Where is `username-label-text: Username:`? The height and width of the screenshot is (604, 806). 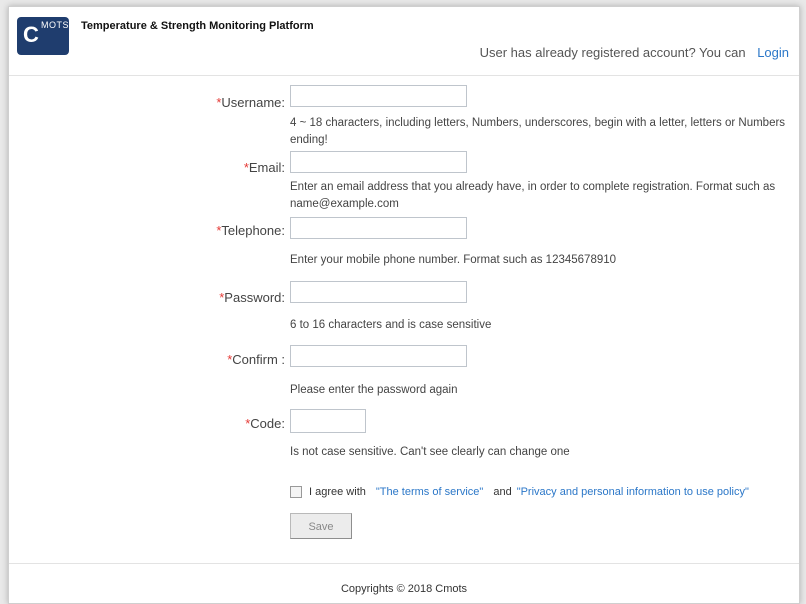
username-label-text: Username: is located at coordinates (253, 102).